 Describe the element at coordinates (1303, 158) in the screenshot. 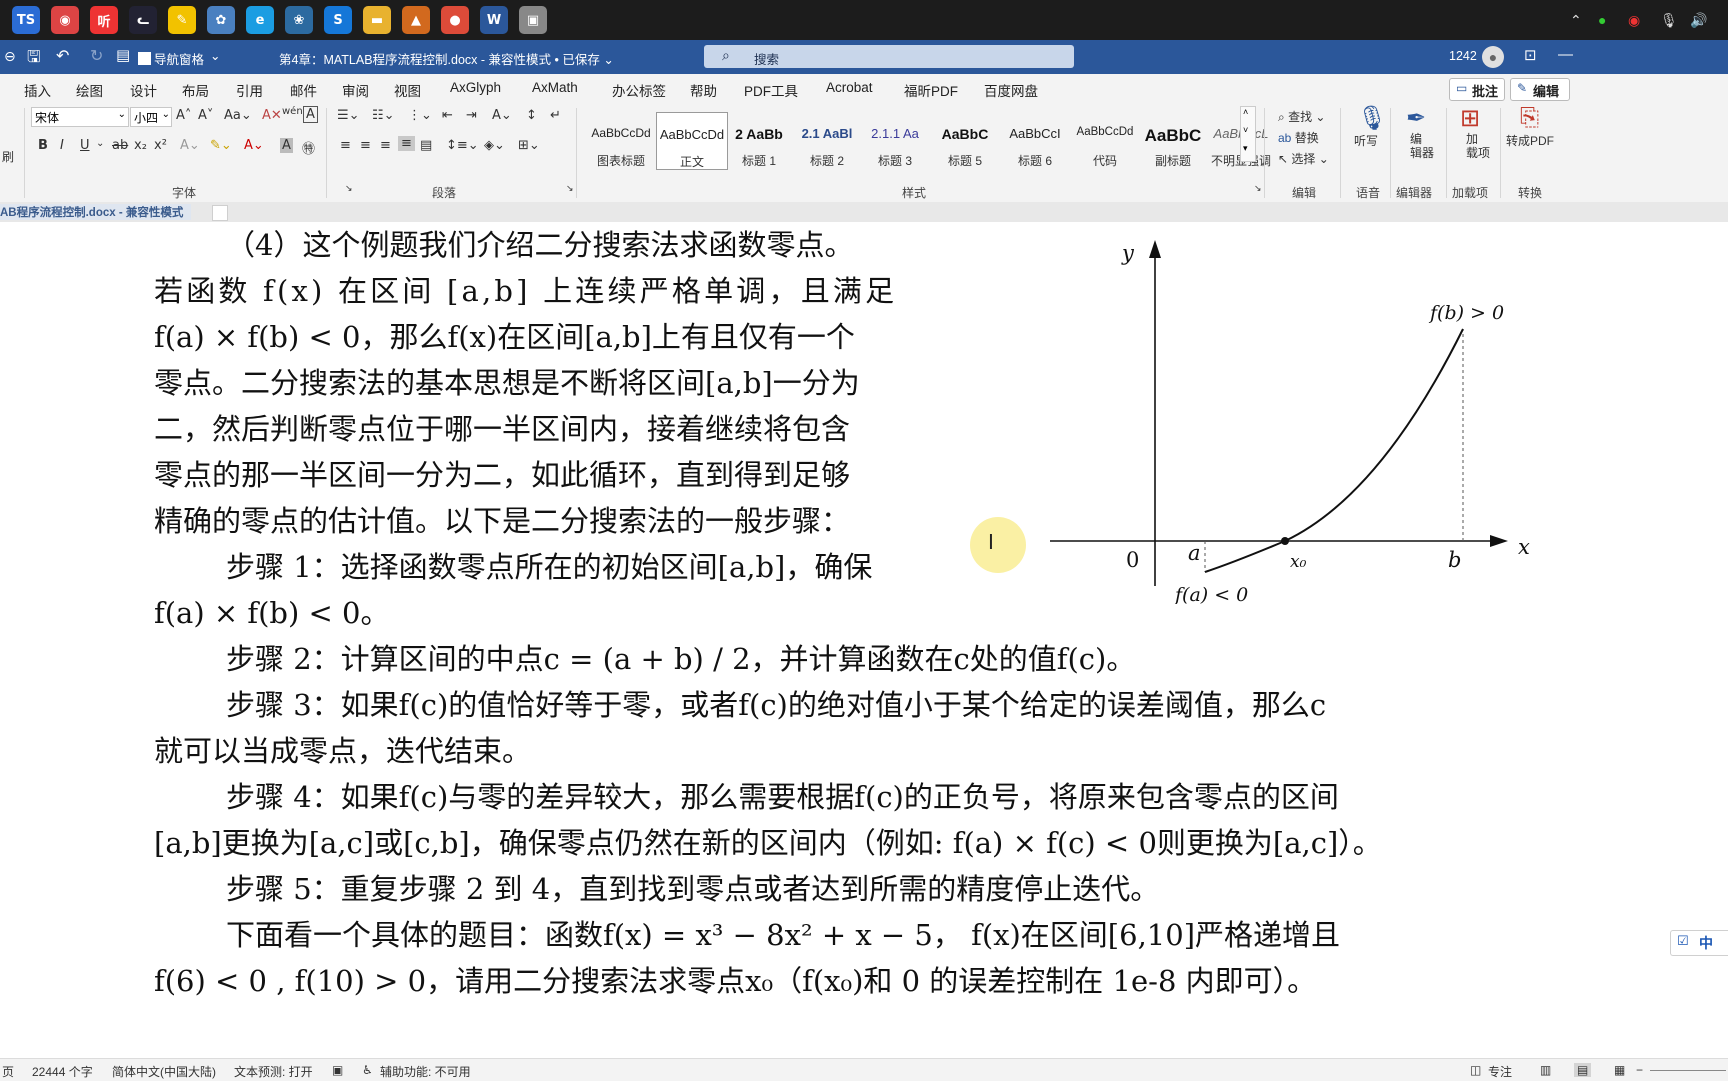

I see `select-button: ↖ 选择 ⌄` at that location.